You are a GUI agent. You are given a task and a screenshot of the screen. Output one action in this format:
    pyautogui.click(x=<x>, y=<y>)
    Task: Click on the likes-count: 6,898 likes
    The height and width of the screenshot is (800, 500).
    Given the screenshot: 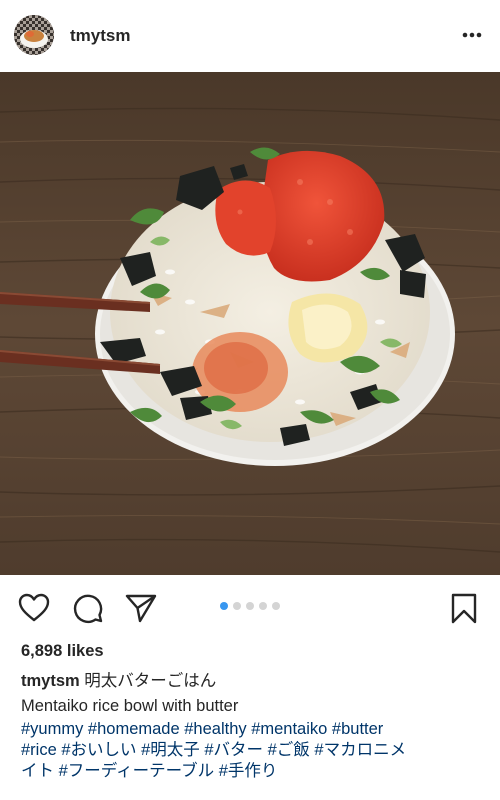 What is the action you would take?
    pyautogui.click(x=62, y=651)
    